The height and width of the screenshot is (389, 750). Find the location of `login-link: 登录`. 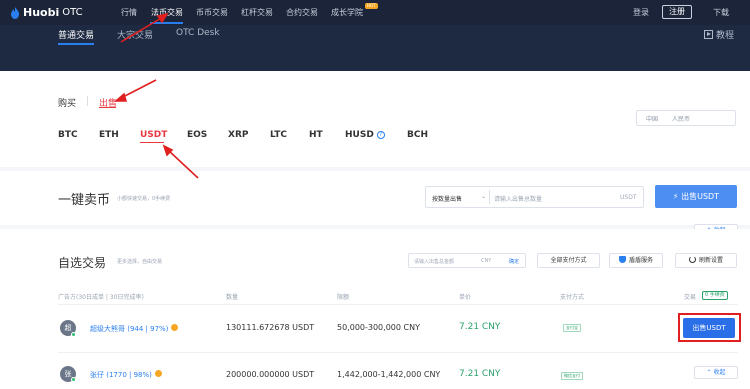

login-link: 登录 is located at coordinates (641, 12).